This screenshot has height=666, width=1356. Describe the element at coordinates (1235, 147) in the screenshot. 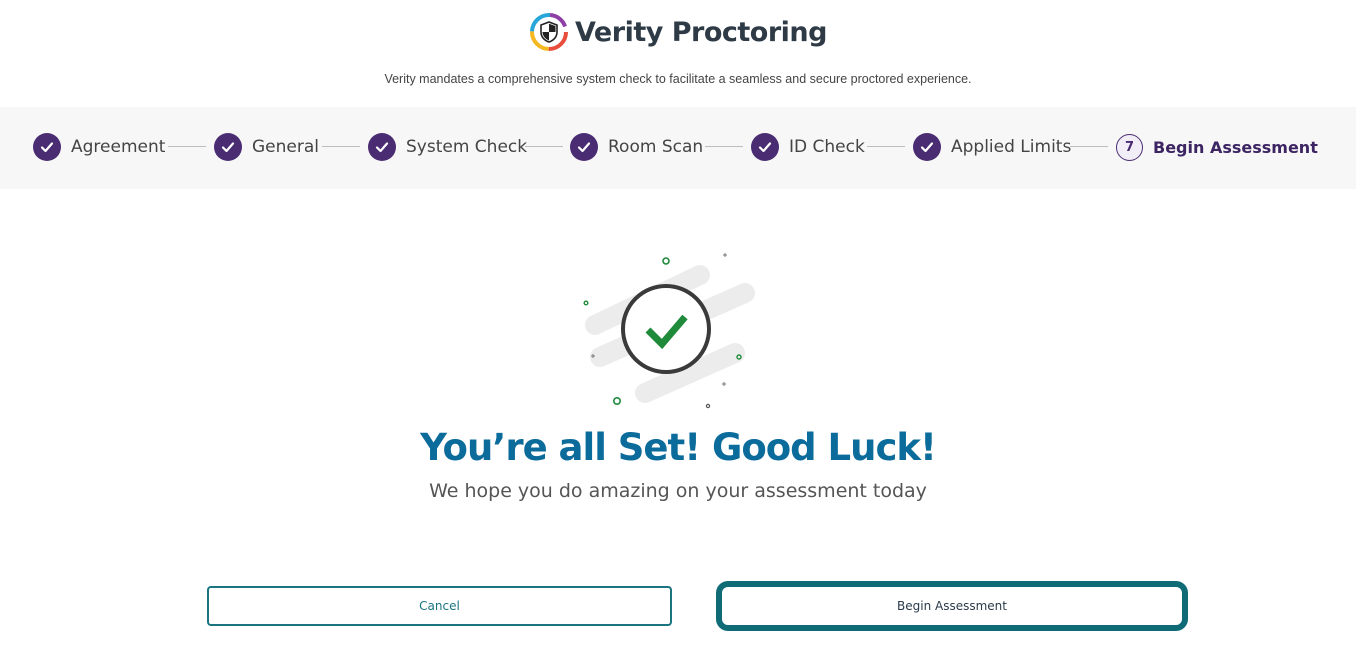

I see `step-label: Begin Assessment` at that location.